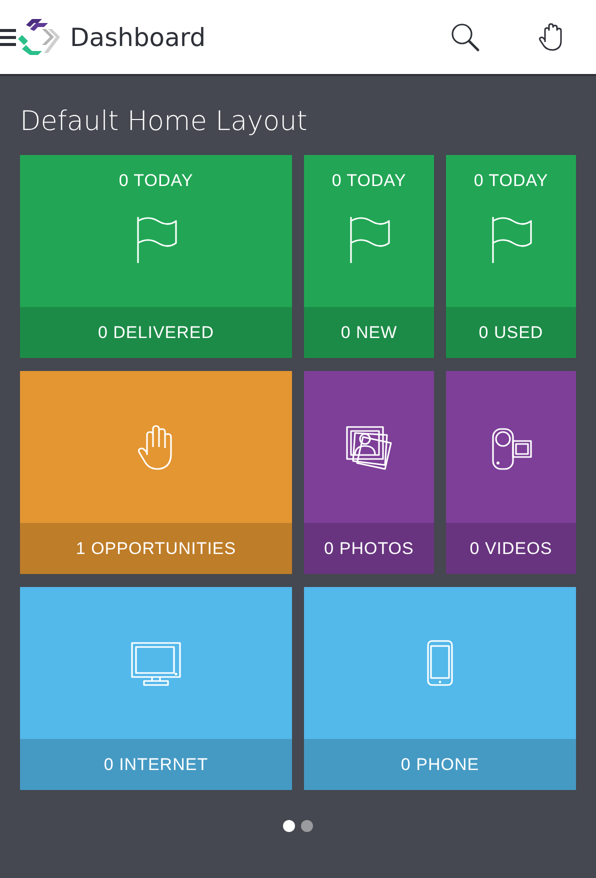  Describe the element at coordinates (369, 332) in the screenshot. I see `tile-label: 0 NEW` at that location.